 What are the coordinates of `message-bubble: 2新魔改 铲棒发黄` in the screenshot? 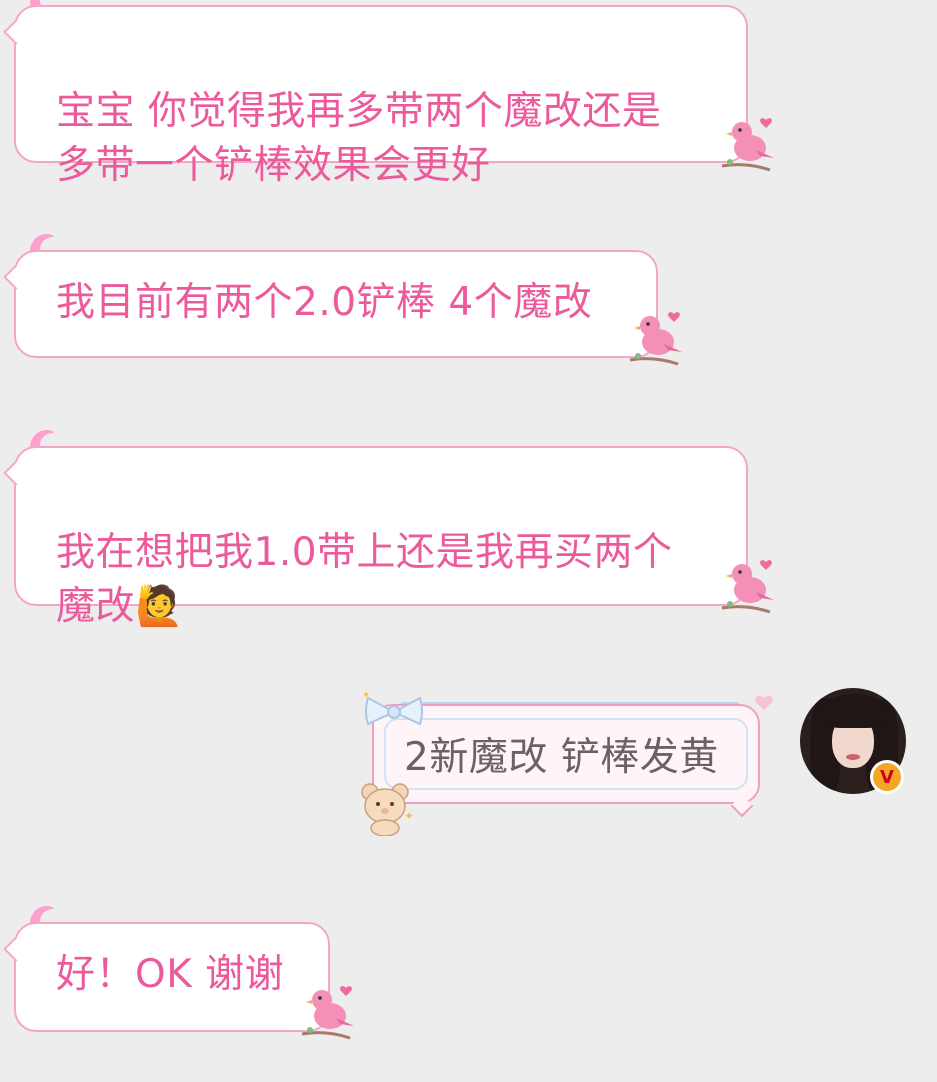 It's located at (566, 754).